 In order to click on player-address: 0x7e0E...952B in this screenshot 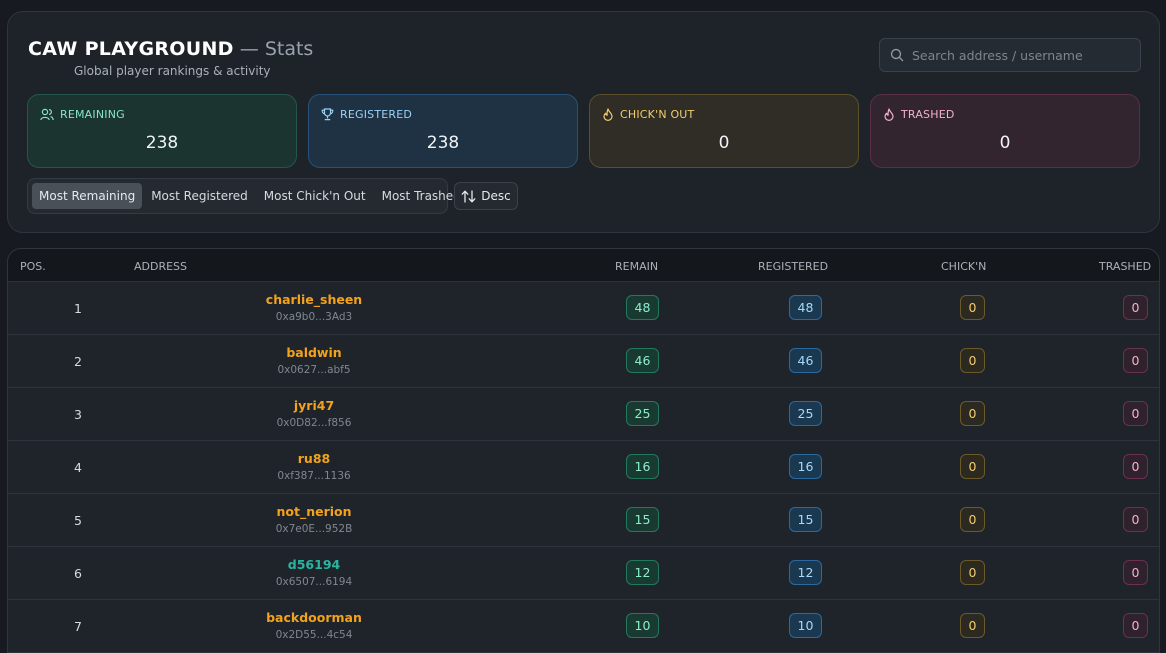, I will do `click(314, 529)`.